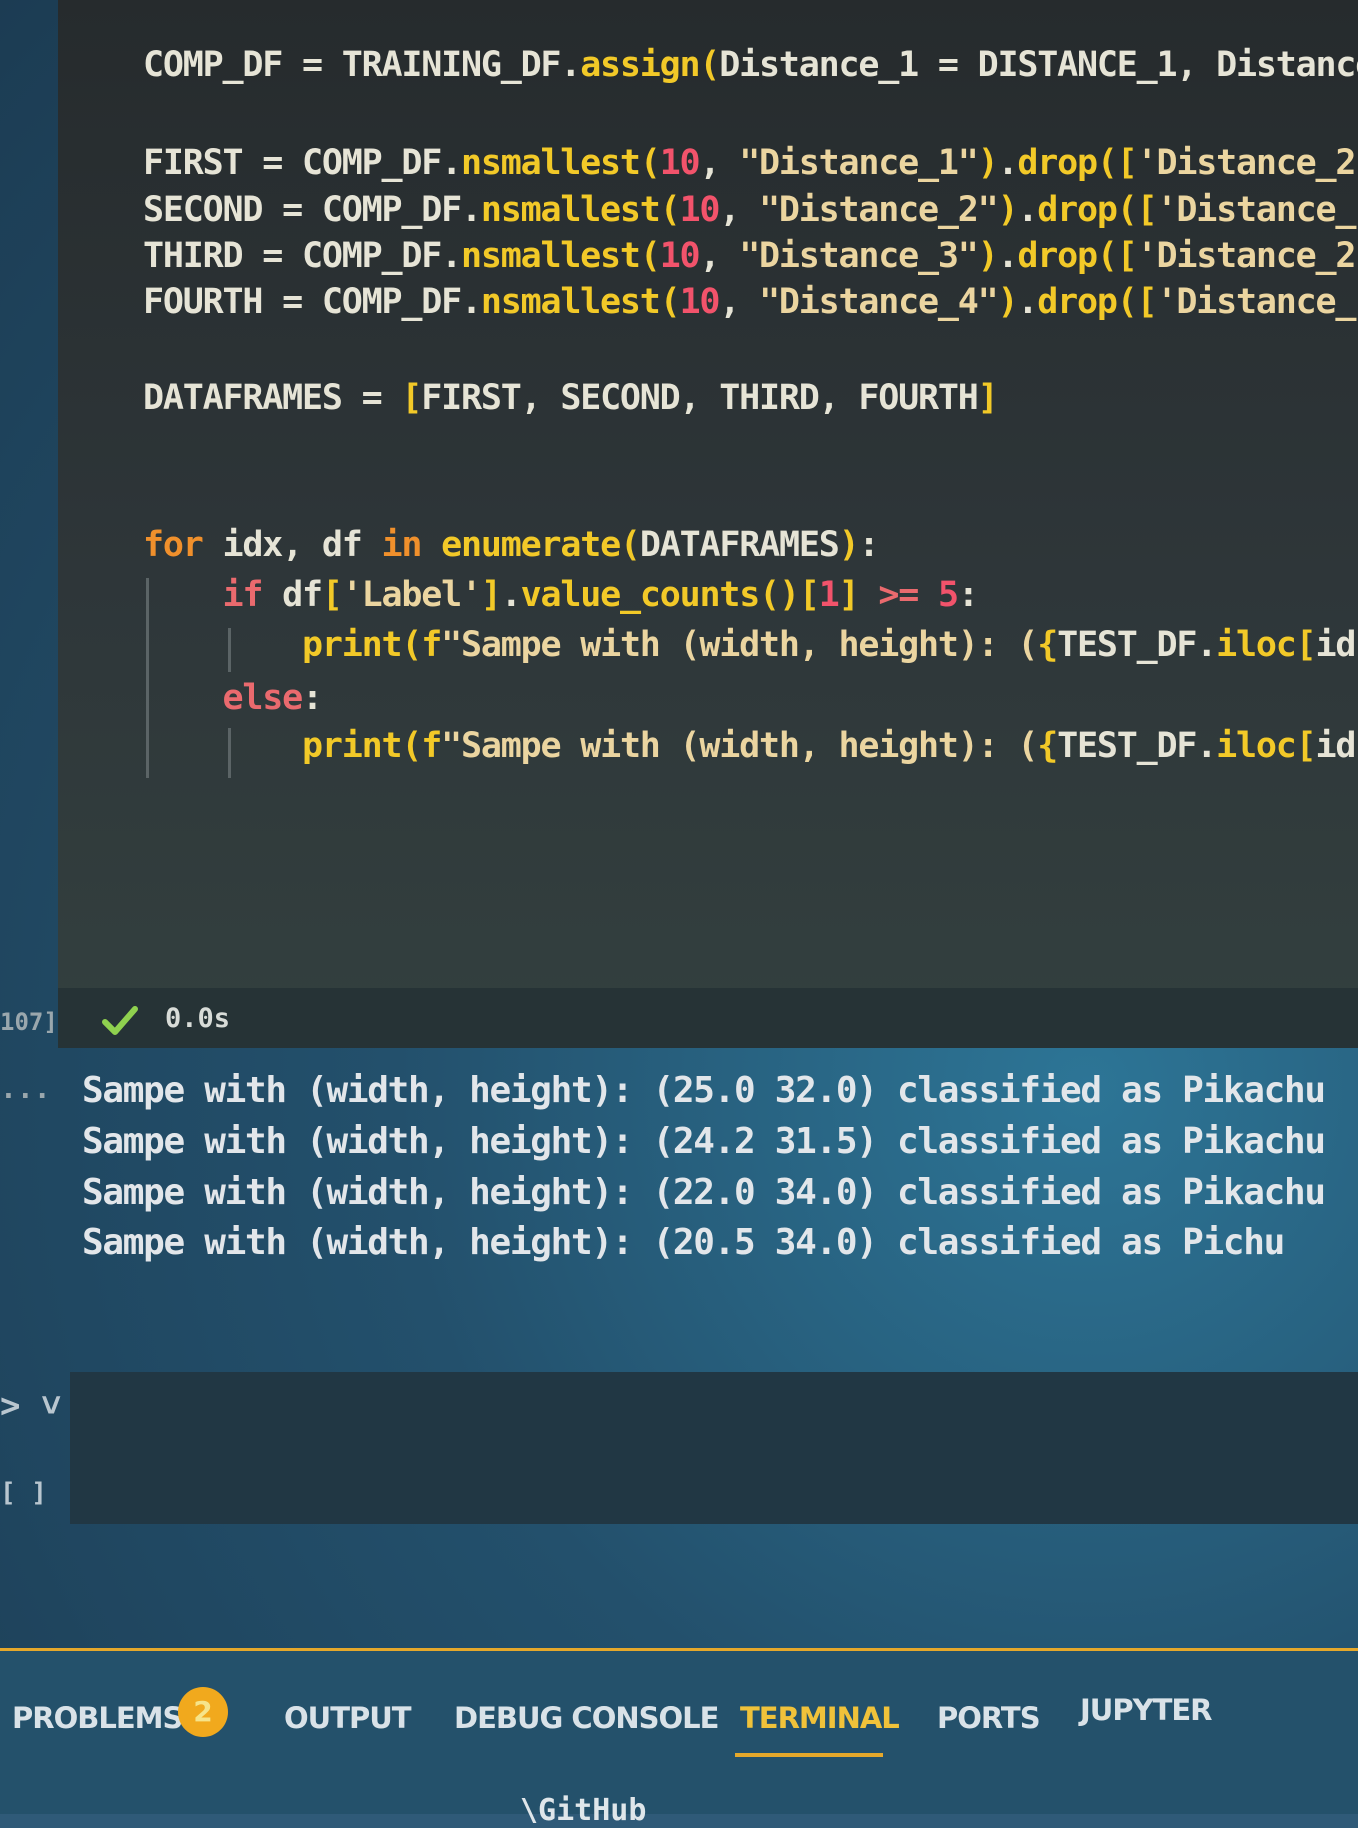 Image resolution: width=1358 pixels, height=1828 pixels. Describe the element at coordinates (233, 698) in the screenshot. I see `code-line-10: else:` at that location.